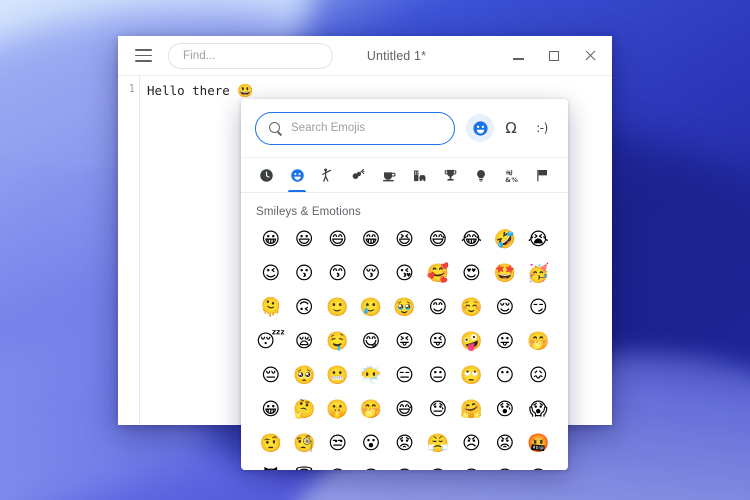  I want to click on emoji-cell: 😰, so click(504, 410).